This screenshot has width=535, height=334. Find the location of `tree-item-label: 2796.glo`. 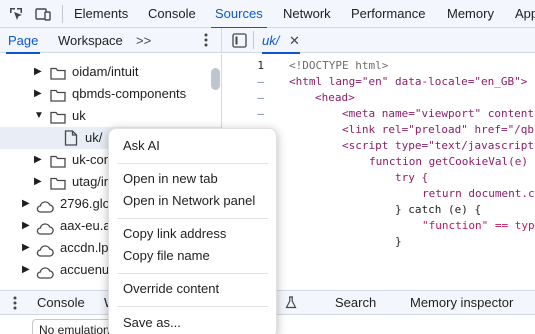

tree-item-label: 2796.glo is located at coordinates (85, 203).